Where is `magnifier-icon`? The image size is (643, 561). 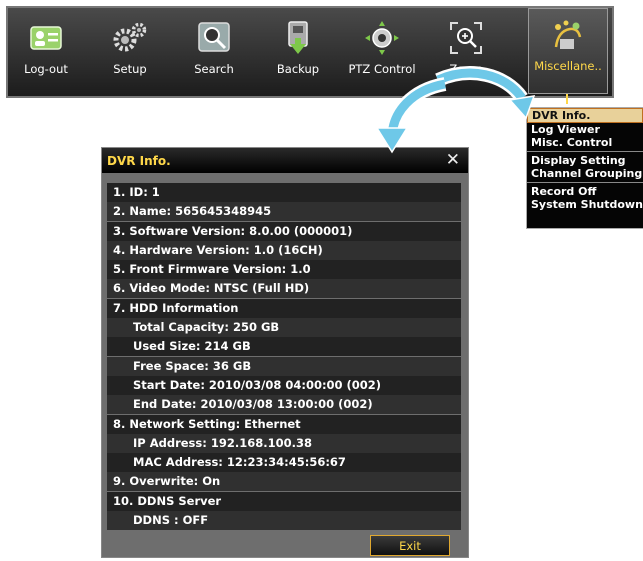
magnifier-icon is located at coordinates (214, 37).